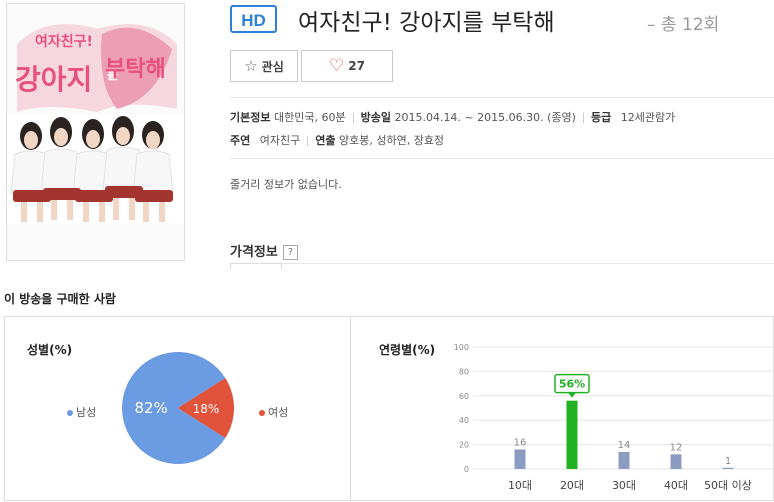 The height and width of the screenshot is (502, 774). What do you see at coordinates (520, 442) in the screenshot?
I see `bar-value-label: 16` at bounding box center [520, 442].